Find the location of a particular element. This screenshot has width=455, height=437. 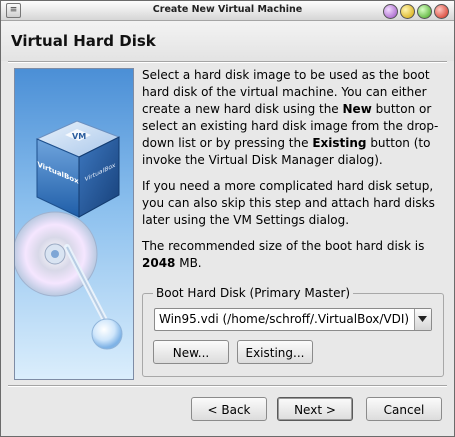

maximize-button is located at coordinates (424, 11).